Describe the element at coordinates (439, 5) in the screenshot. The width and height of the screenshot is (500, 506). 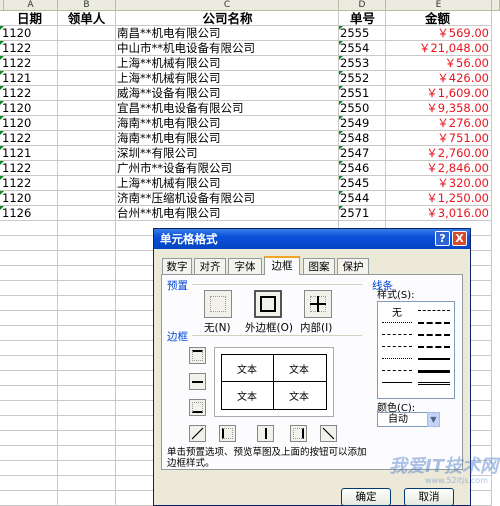
I see `column-header-e: E` at that location.